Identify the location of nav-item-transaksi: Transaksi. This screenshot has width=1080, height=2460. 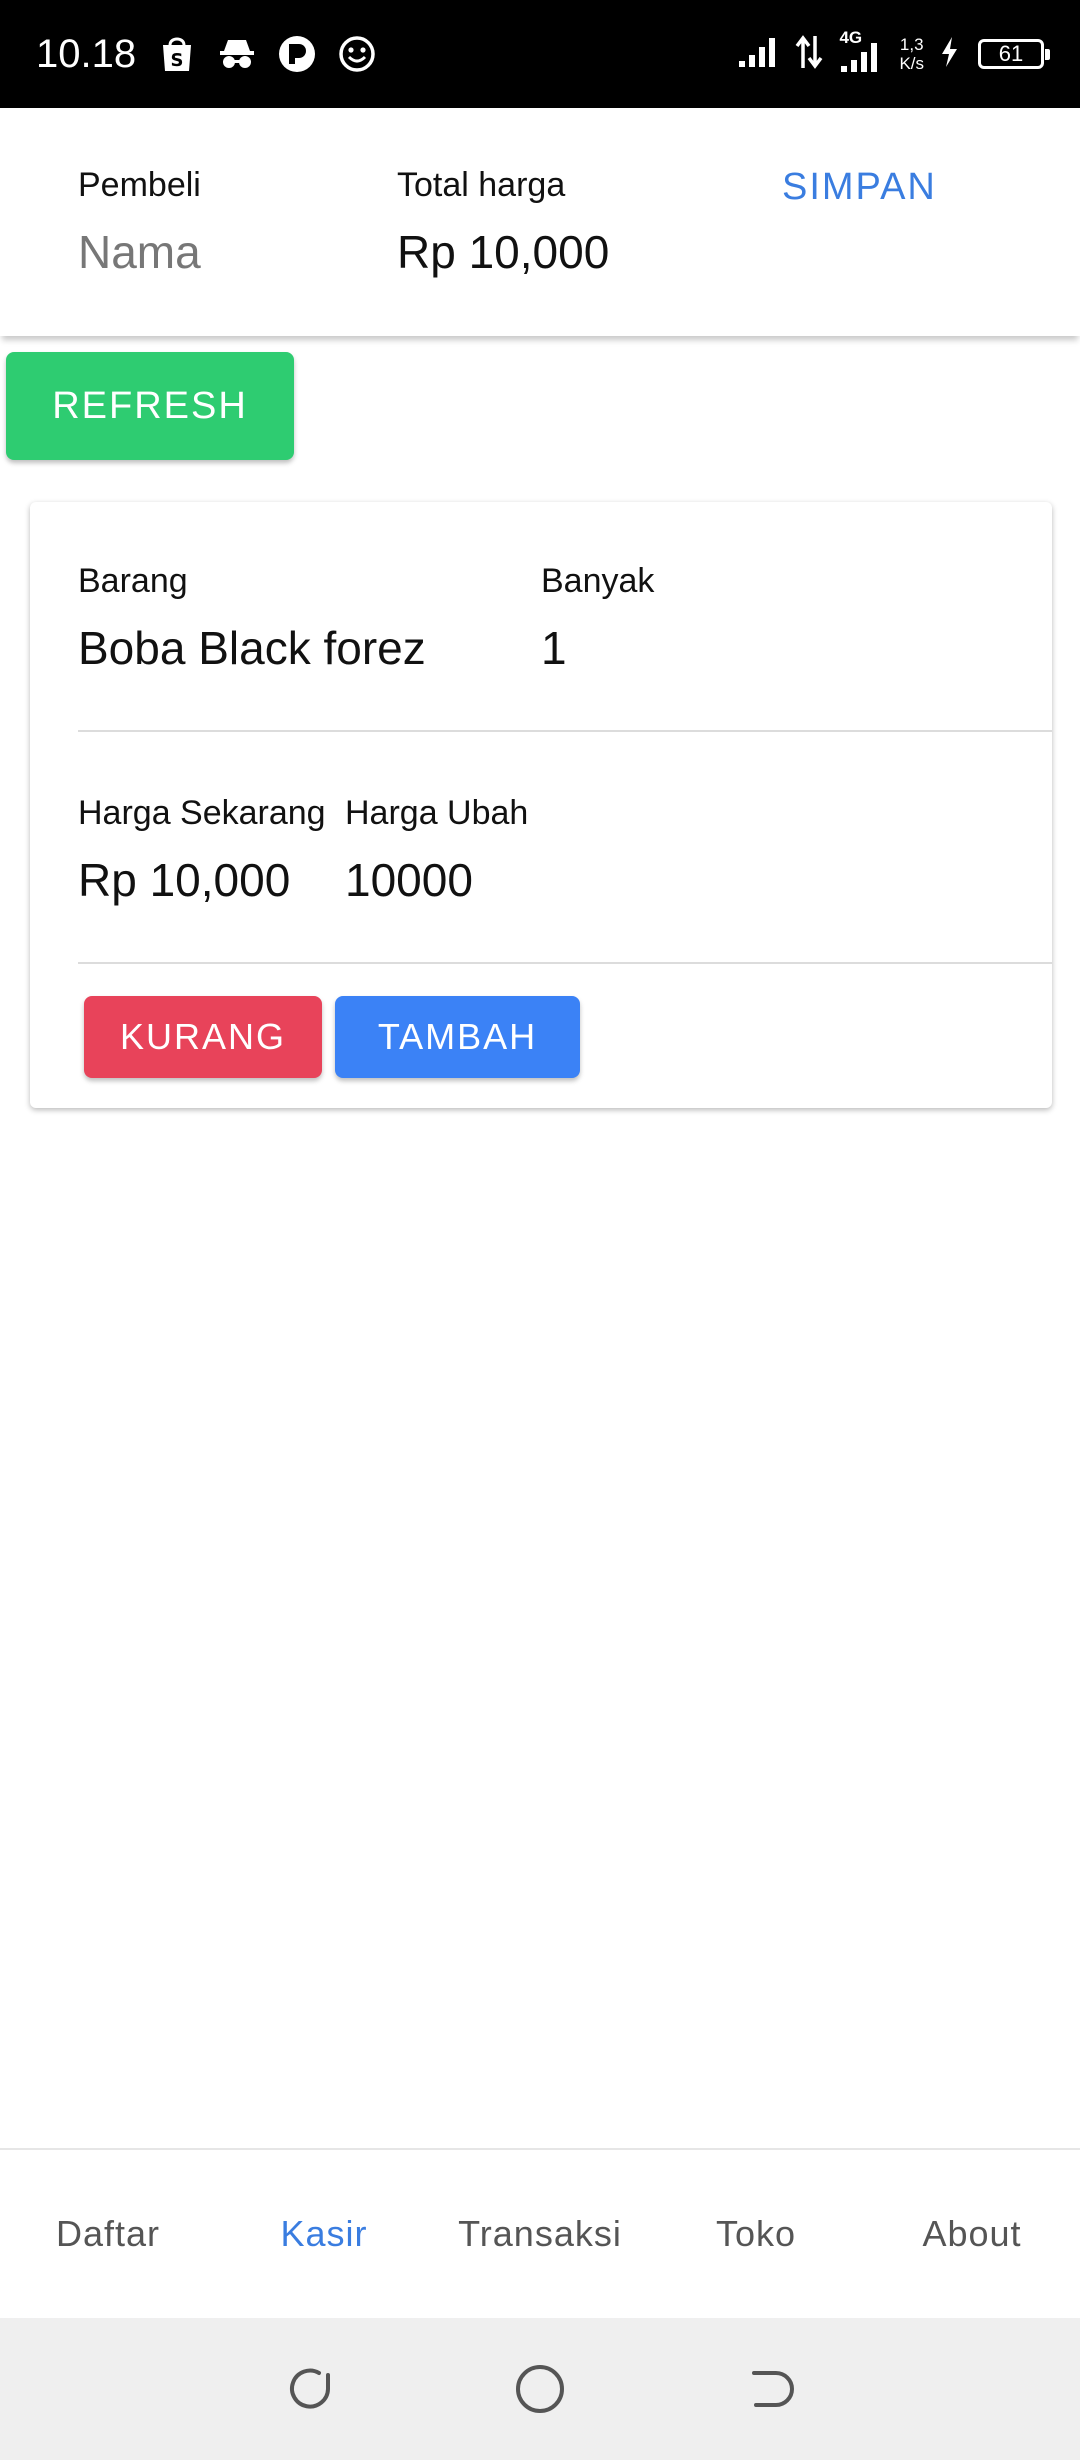
(540, 2234).